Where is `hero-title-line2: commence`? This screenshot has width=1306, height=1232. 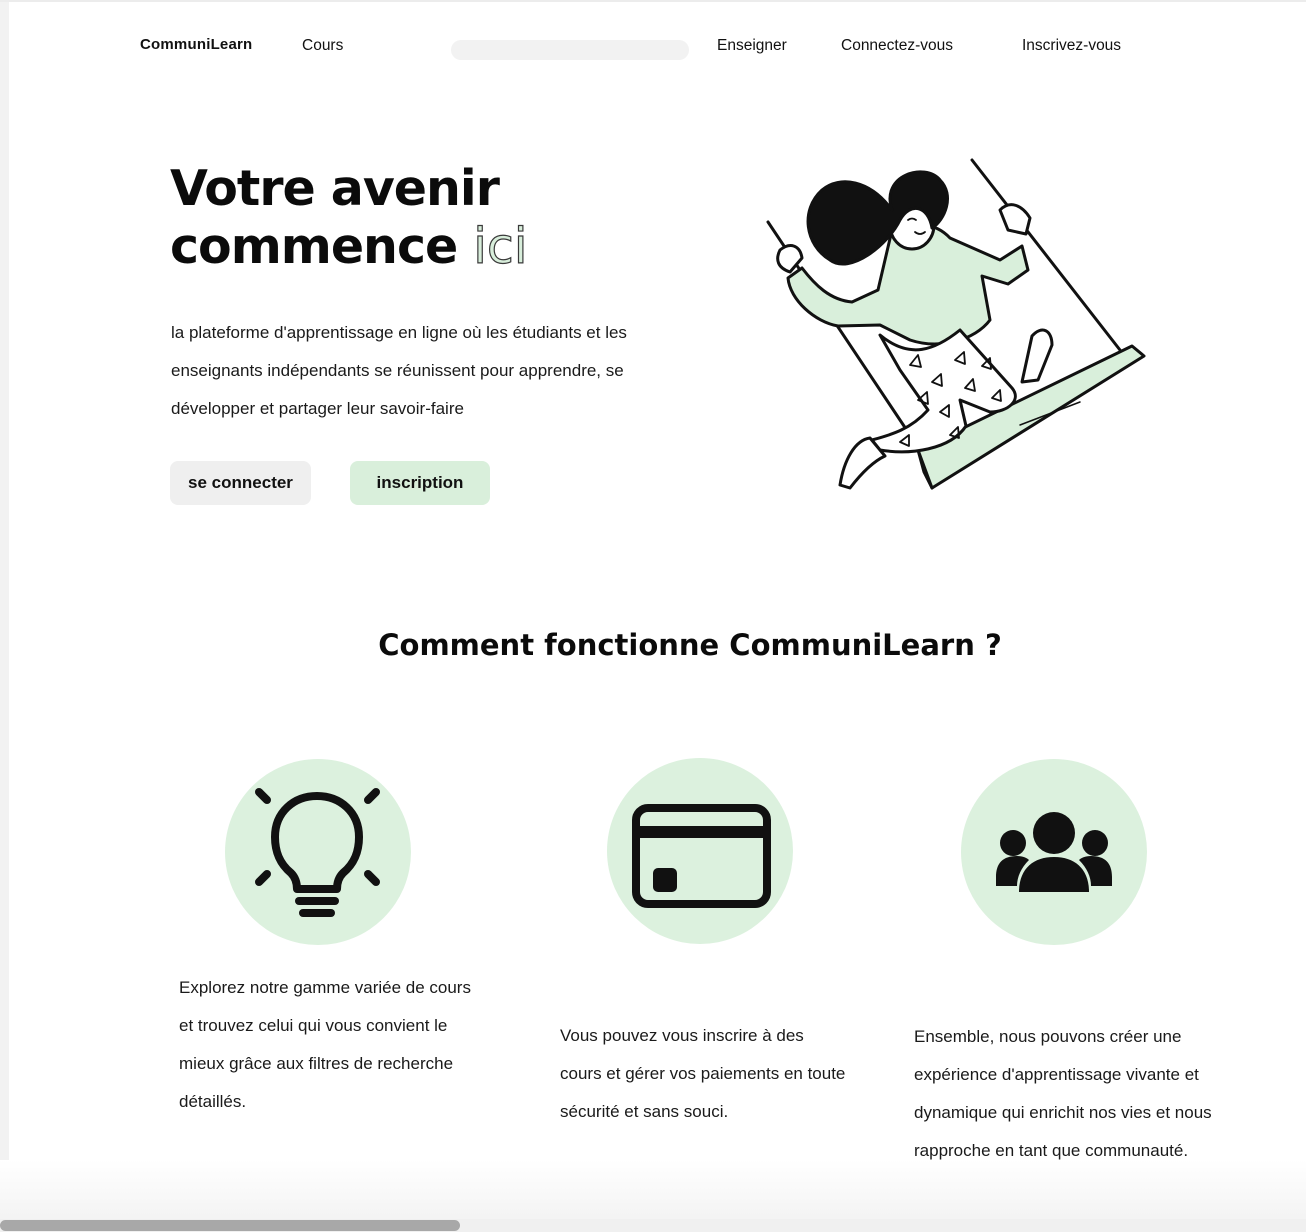
hero-title-line2: commence is located at coordinates (314, 246).